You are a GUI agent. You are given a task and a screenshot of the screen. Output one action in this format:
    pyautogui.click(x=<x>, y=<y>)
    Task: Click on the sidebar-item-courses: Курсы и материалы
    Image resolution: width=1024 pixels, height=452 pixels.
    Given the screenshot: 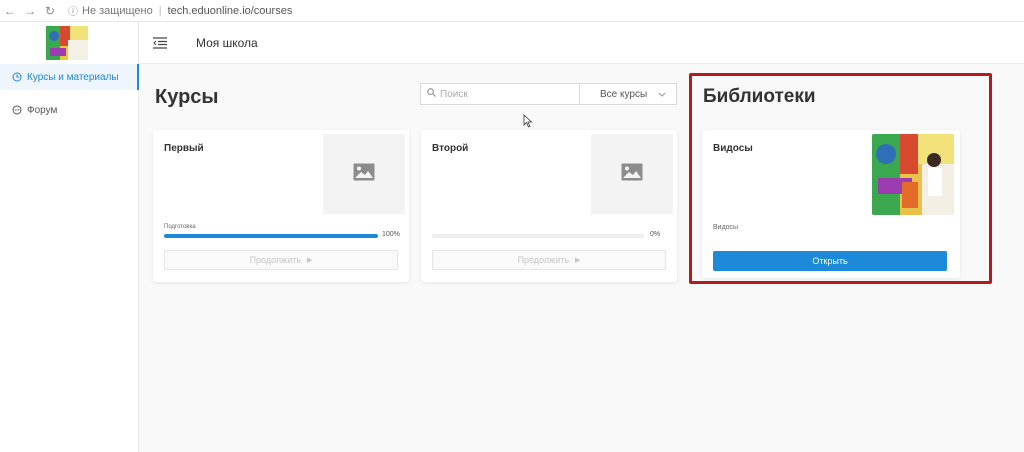 What is the action you would take?
    pyautogui.click(x=69, y=77)
    